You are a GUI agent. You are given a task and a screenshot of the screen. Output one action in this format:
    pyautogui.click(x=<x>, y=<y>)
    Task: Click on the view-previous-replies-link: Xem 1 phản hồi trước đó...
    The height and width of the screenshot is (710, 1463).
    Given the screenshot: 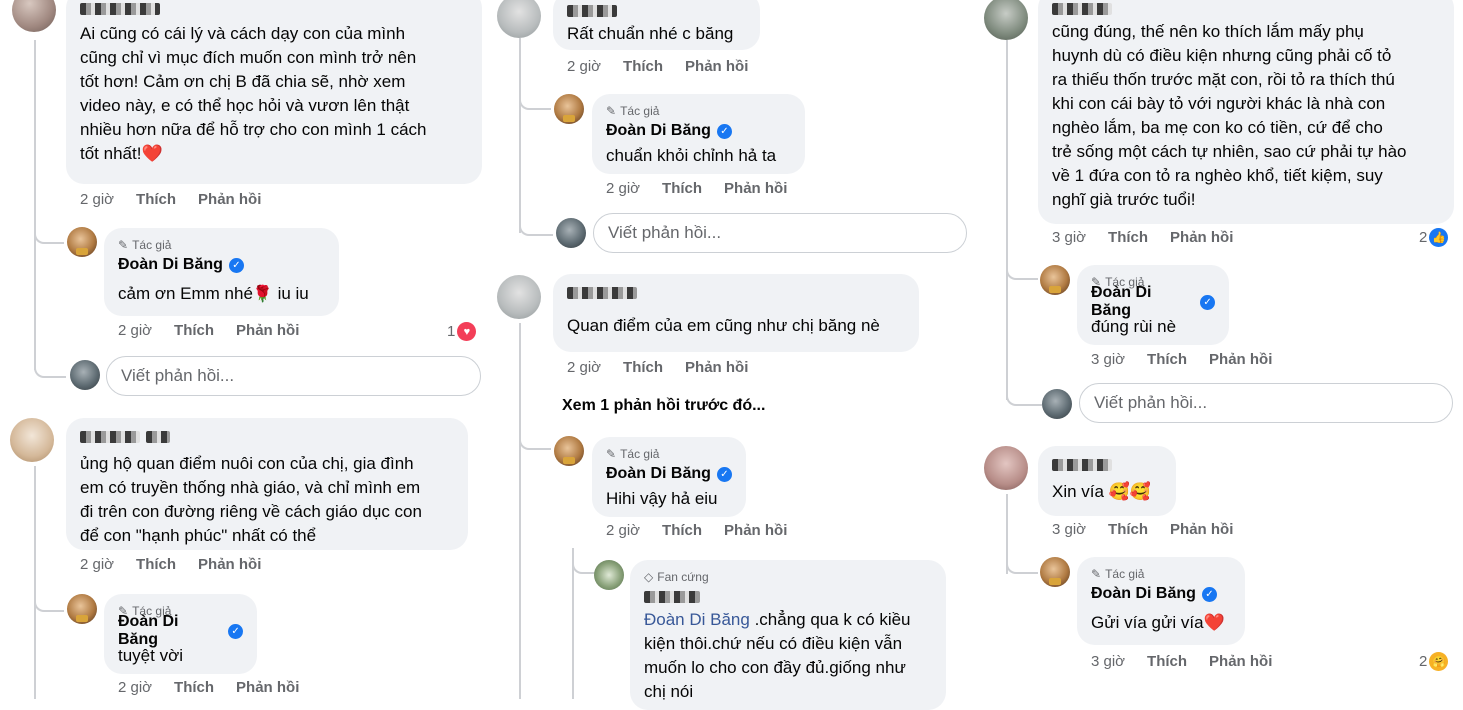 What is the action you would take?
    pyautogui.click(x=663, y=406)
    